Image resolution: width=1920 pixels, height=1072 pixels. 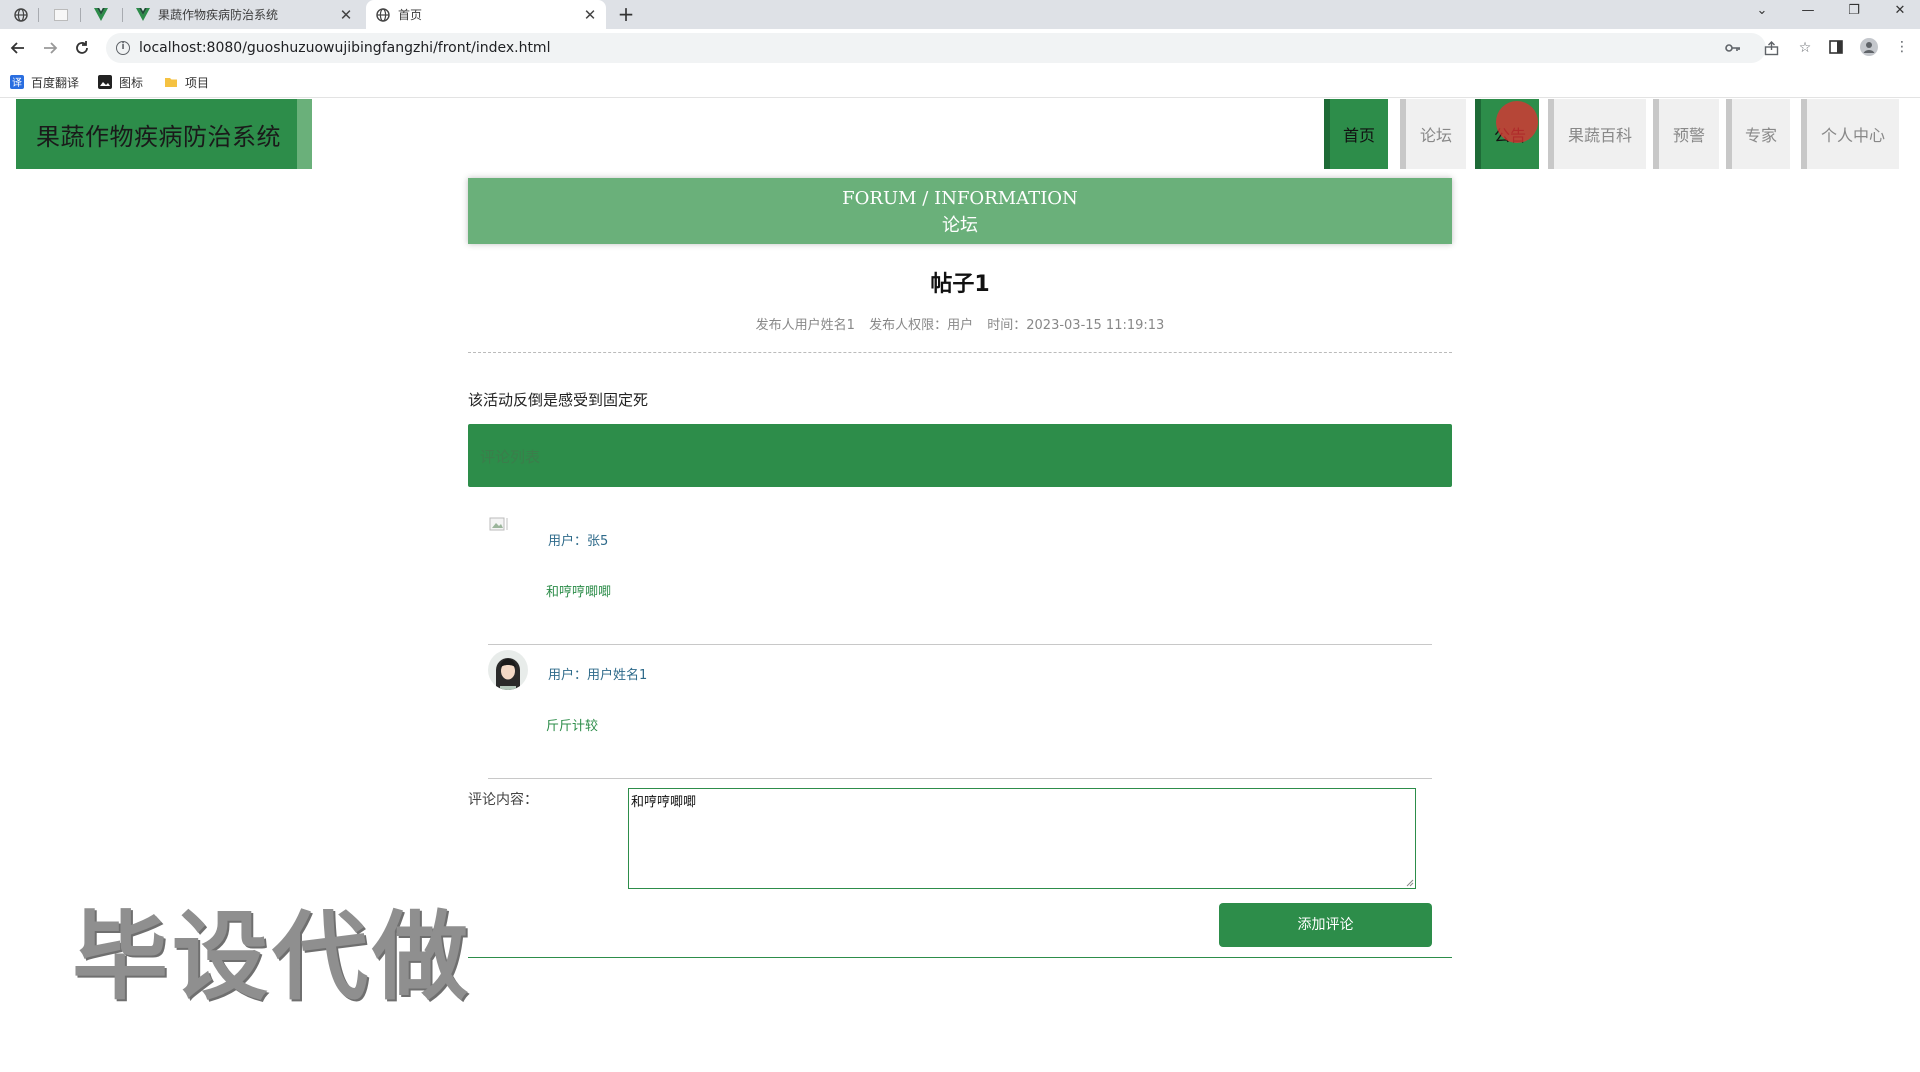 I want to click on comment-text: 斤斤计较, so click(x=572, y=726).